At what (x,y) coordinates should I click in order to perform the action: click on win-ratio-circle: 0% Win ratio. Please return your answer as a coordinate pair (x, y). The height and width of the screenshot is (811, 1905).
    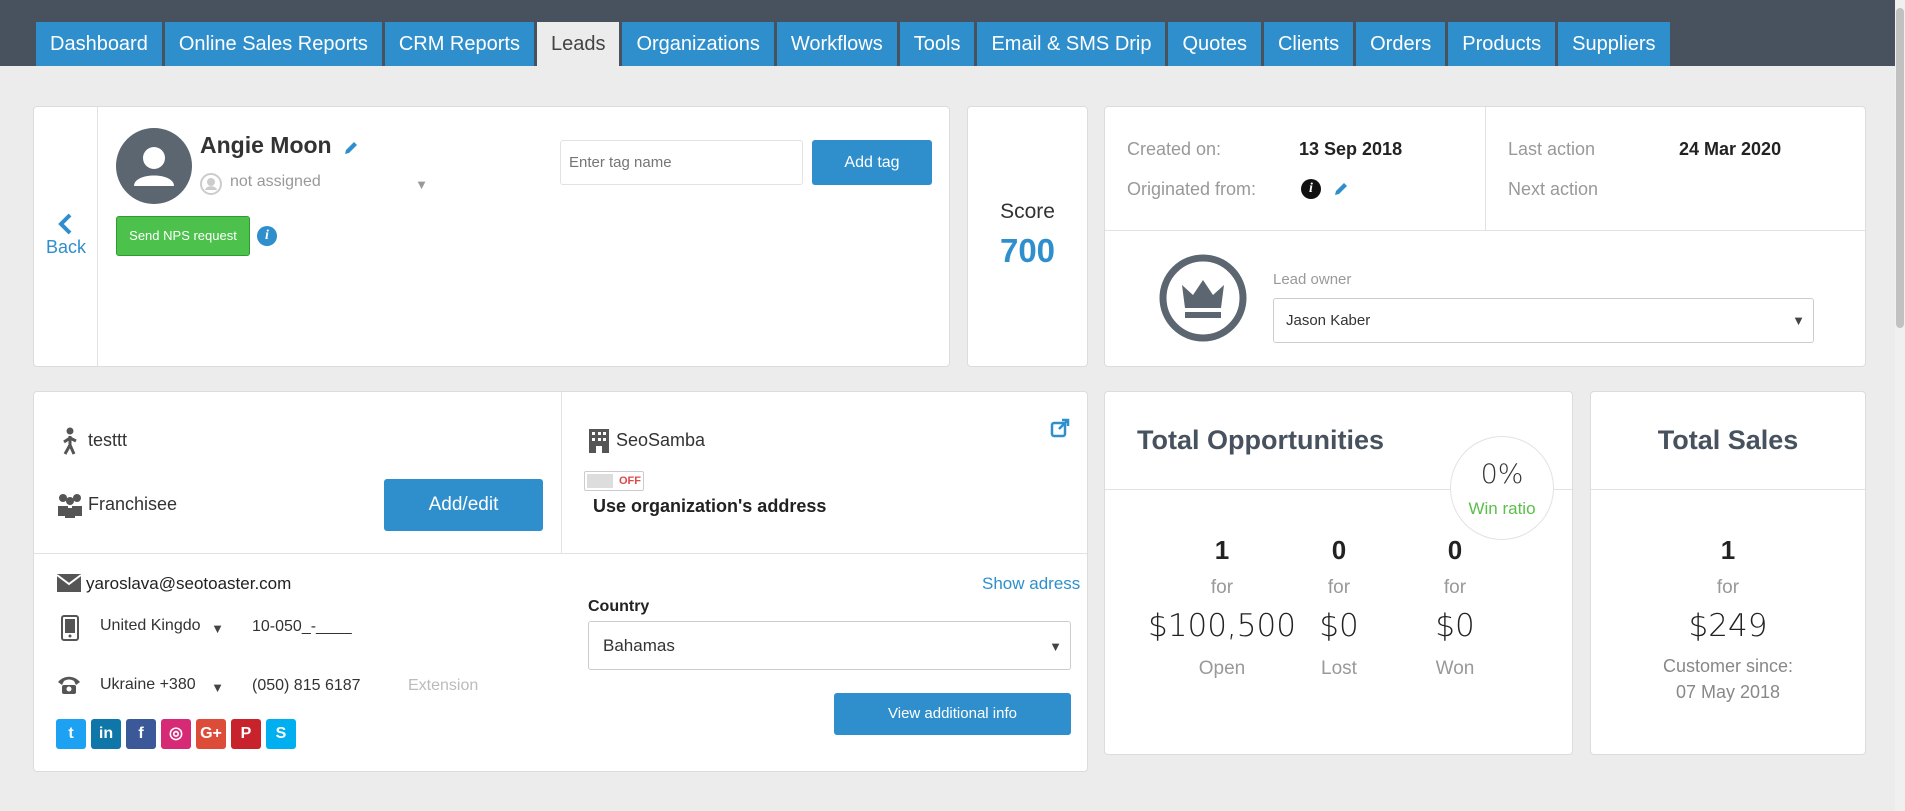
    Looking at the image, I should click on (1502, 488).